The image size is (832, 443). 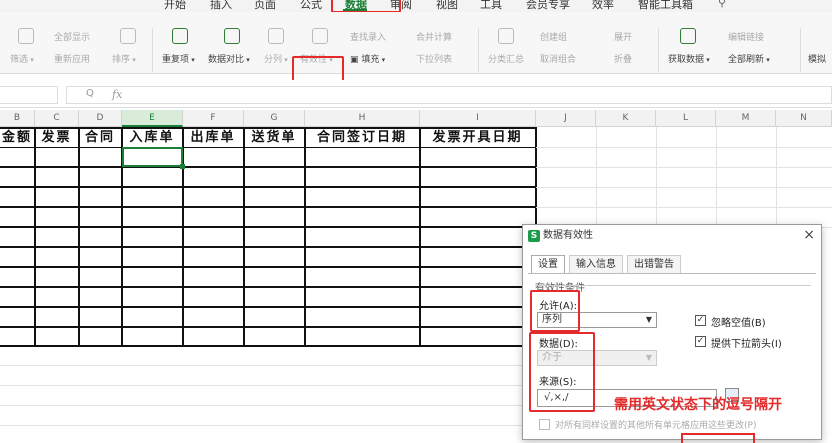 I want to click on column-header-h: H, so click(x=362, y=118).